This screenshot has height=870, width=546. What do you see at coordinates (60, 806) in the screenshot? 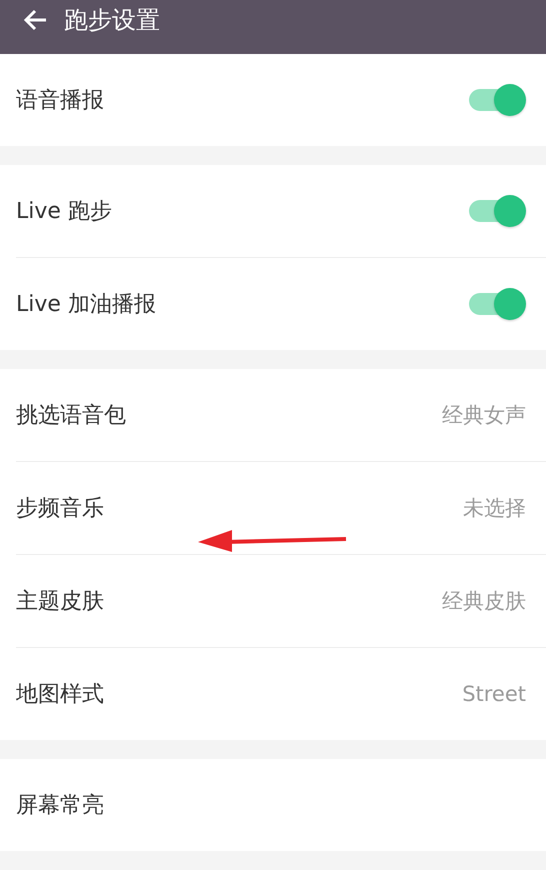
I see `setting-label: 屏幕常亮` at bounding box center [60, 806].